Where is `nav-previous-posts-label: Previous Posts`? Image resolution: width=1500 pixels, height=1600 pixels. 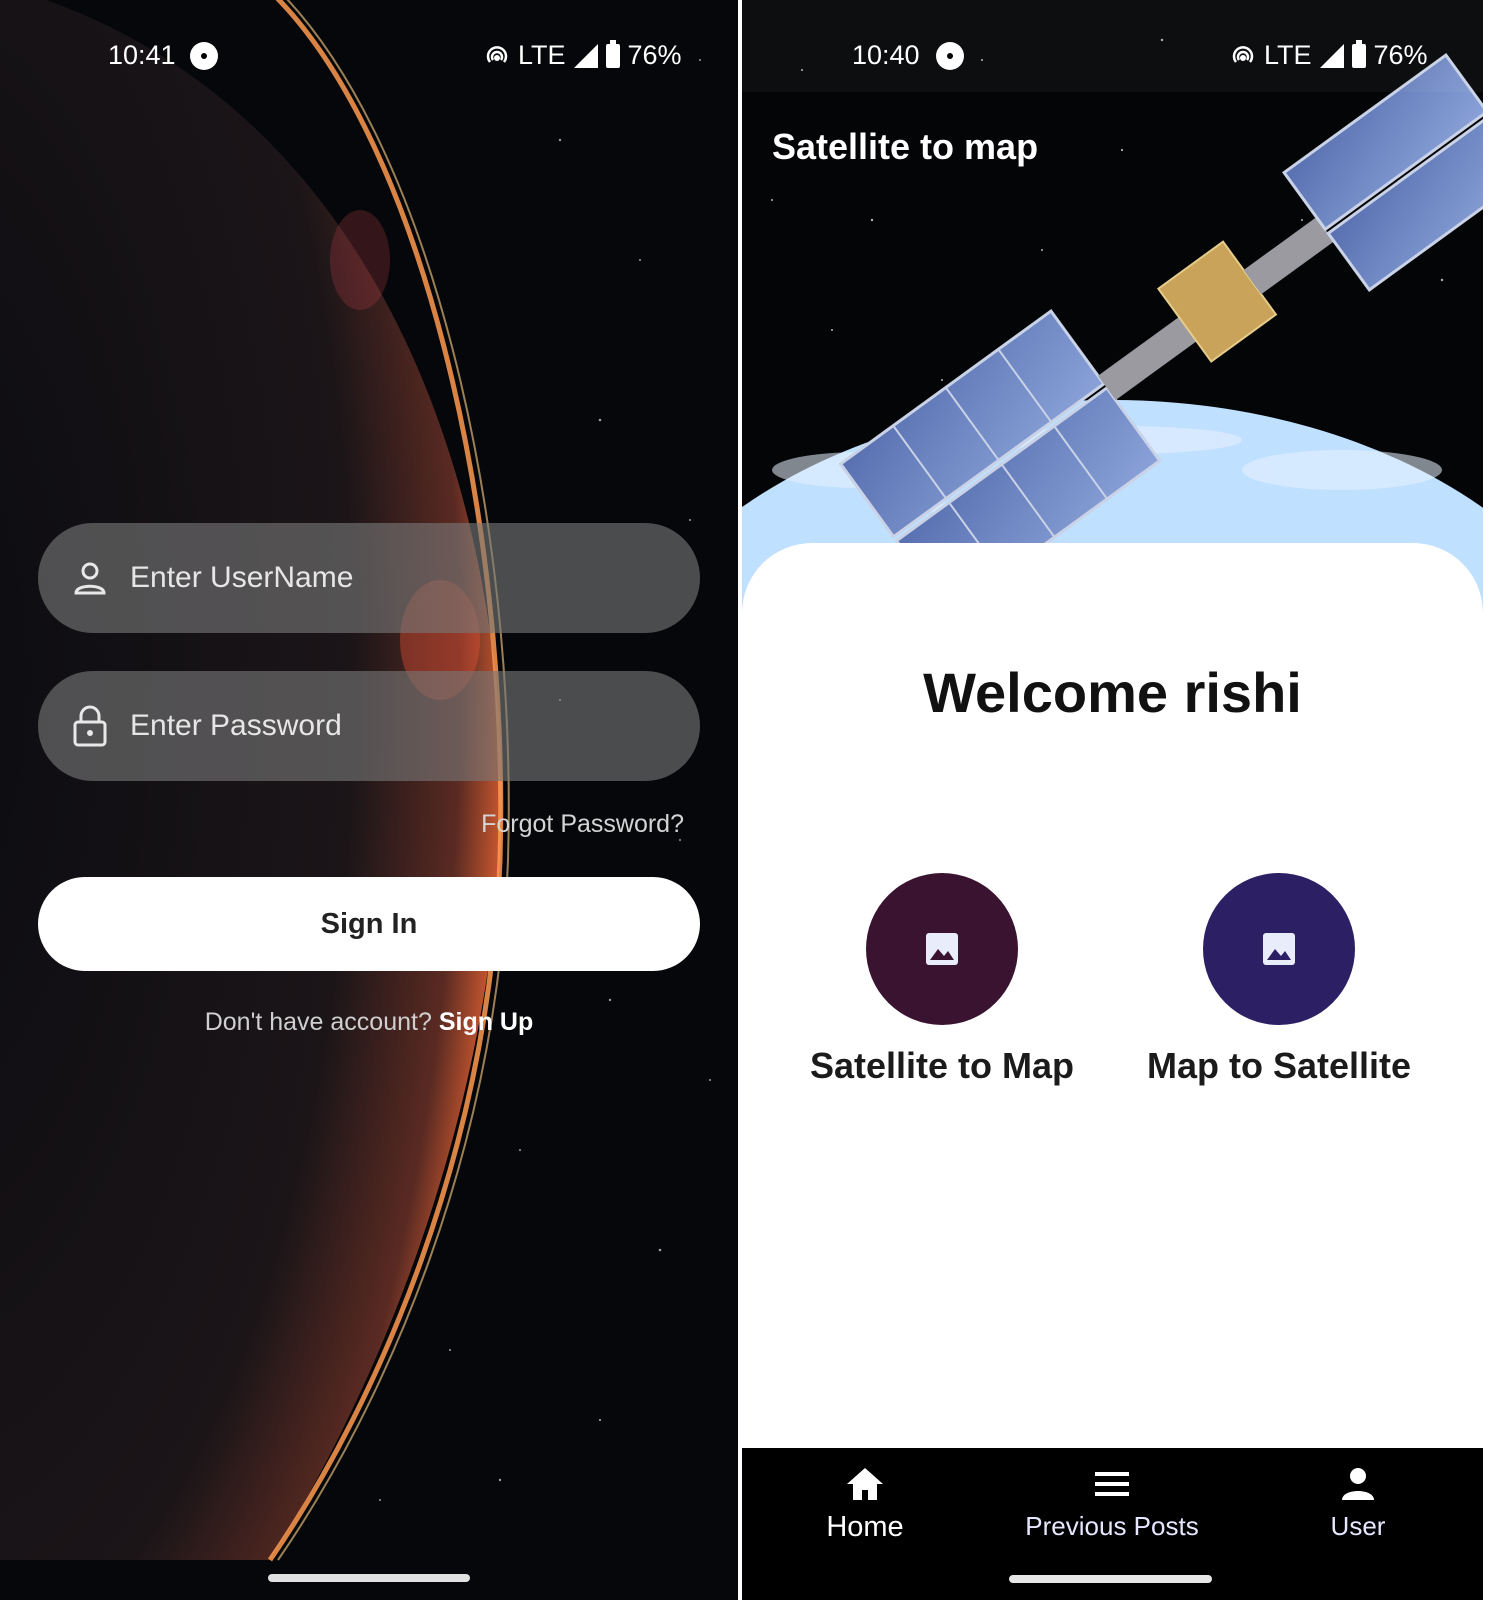
nav-previous-posts-label: Previous Posts is located at coordinates (1112, 1526).